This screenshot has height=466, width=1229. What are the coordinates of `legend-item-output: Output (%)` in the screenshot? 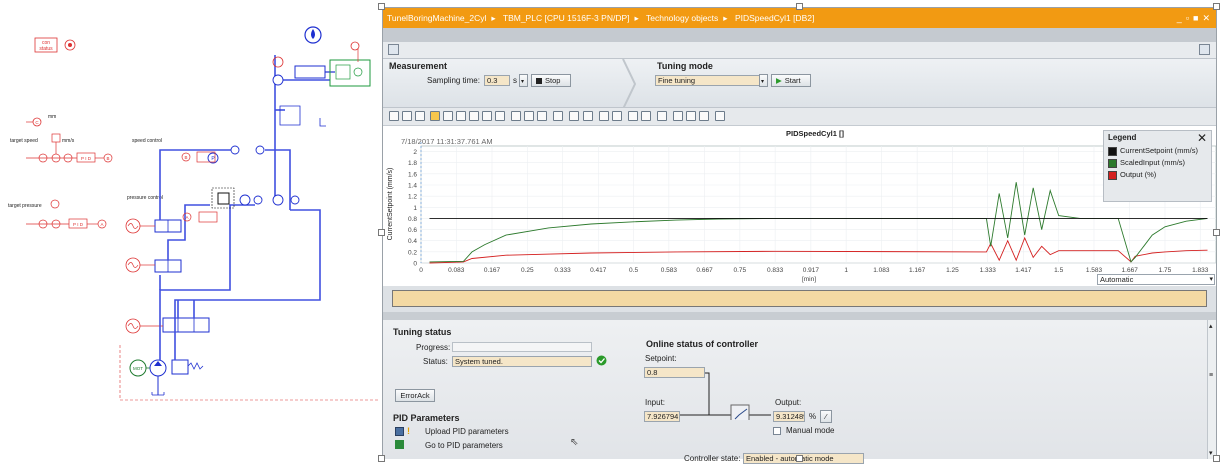 It's located at (1132, 174).